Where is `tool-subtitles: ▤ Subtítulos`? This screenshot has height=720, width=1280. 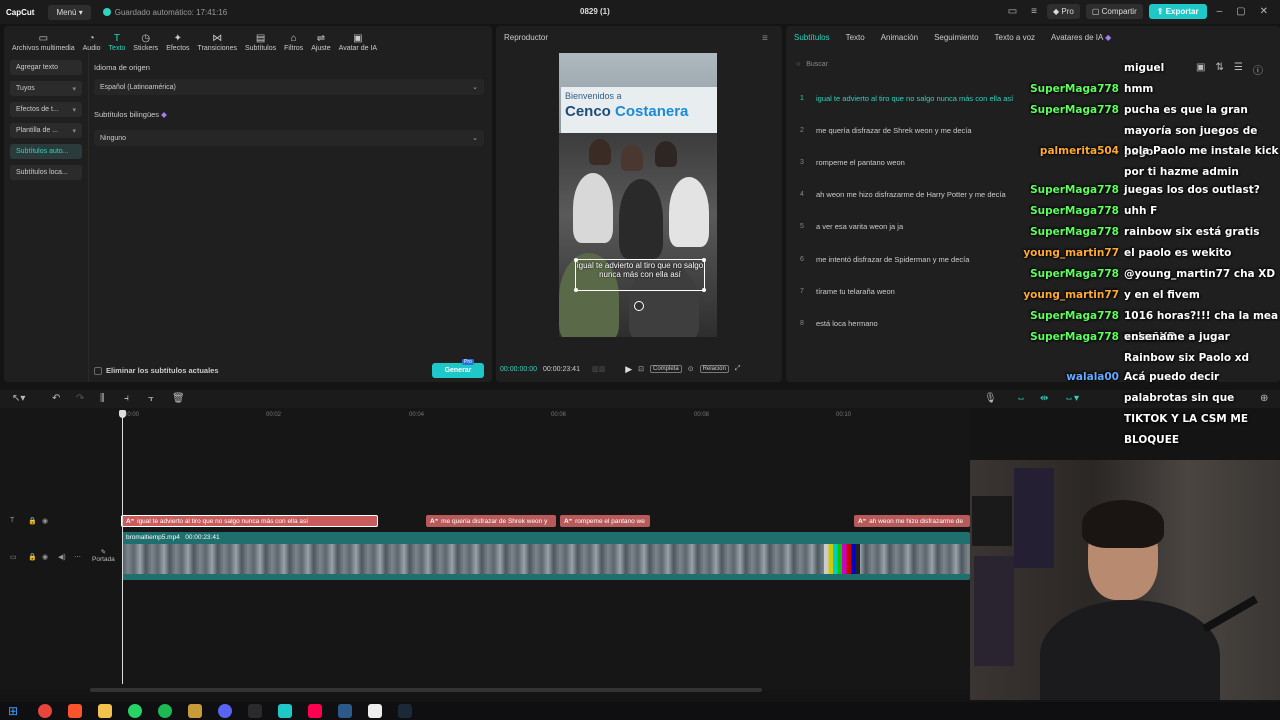 tool-subtitles: ▤ Subtítulos is located at coordinates (260, 42).